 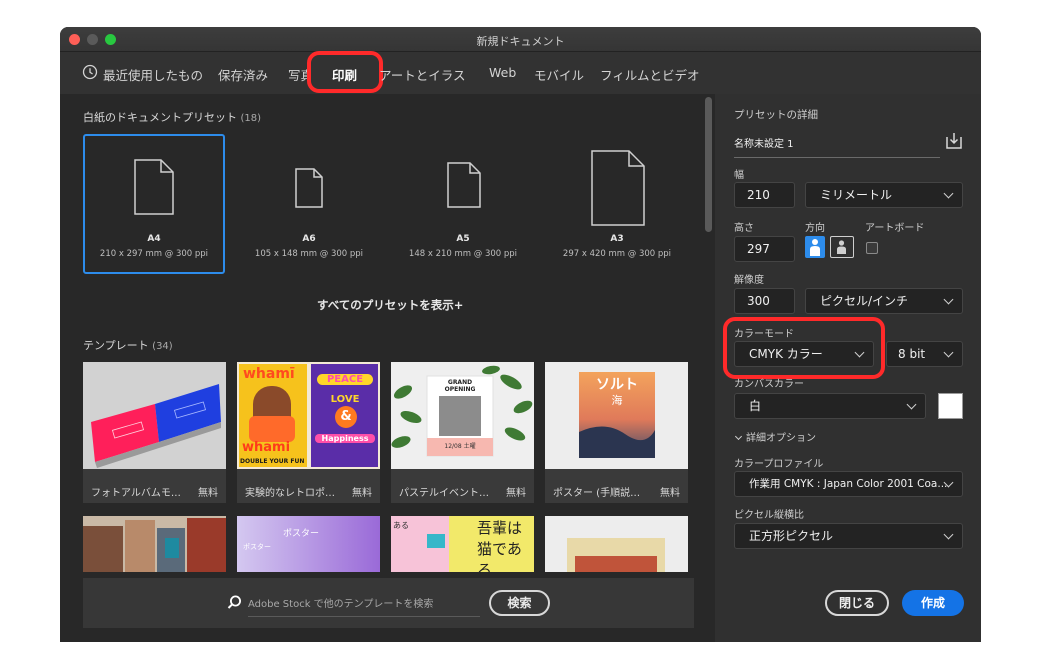 What do you see at coordinates (857, 603) in the screenshot?
I see `close-button: 閉じる` at bounding box center [857, 603].